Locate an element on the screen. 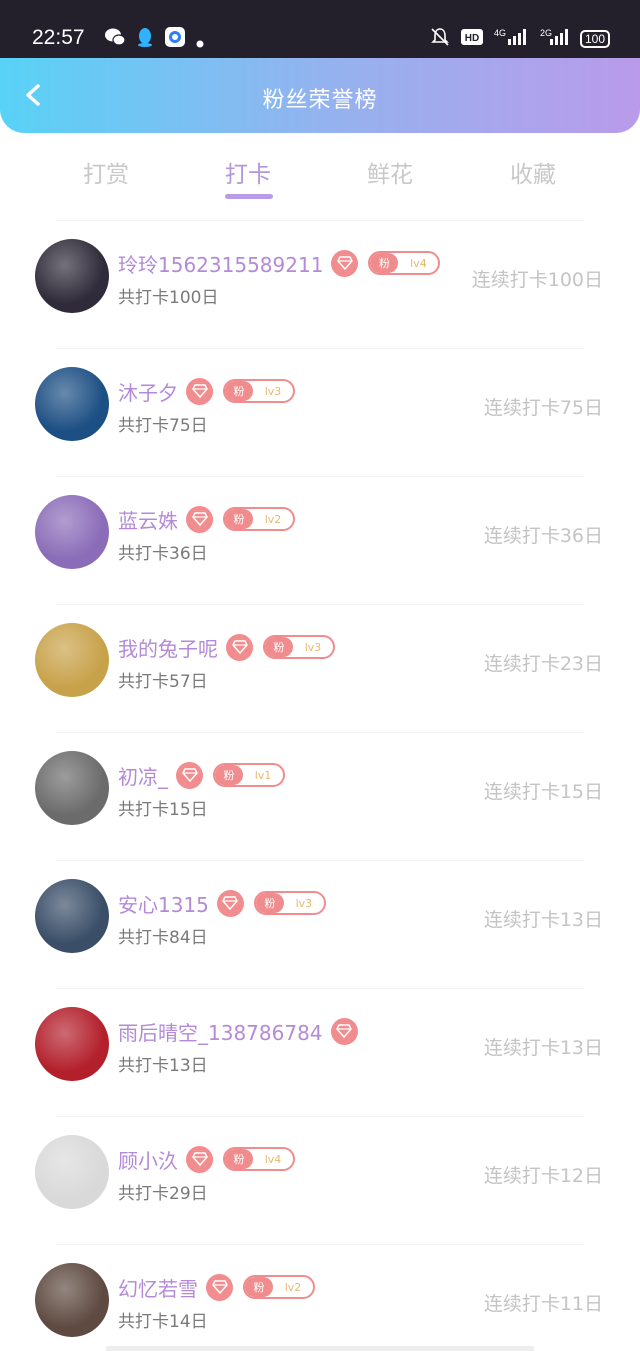 The height and width of the screenshot is (1351, 640). fan-row-content: 幻忆若雪 粉 lv2 共打卡14日 连续打卡11日 is located at coordinates (319, 1301).